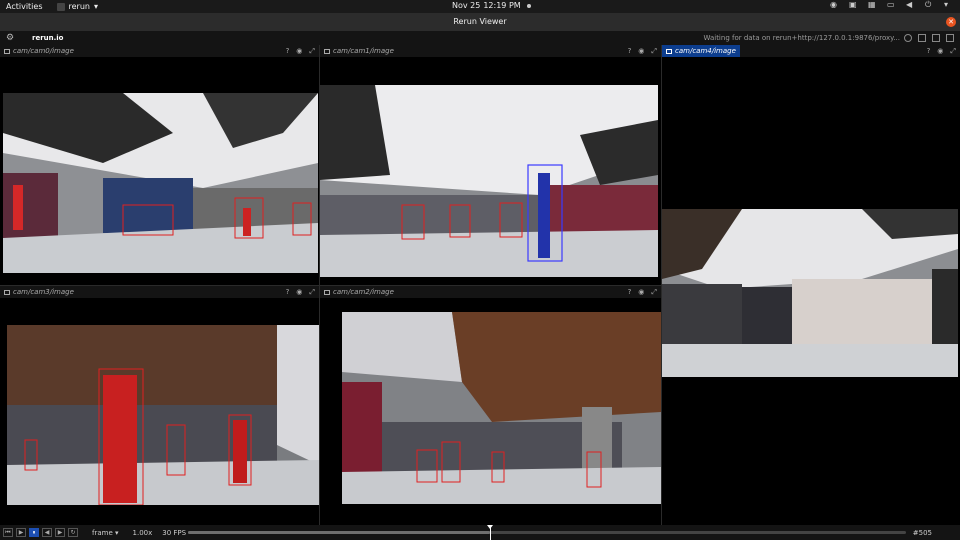  What do you see at coordinates (490, 292) in the screenshot?
I see `view-tab-bar: cam/cam2/image ? ◉ ⤢` at bounding box center [490, 292].